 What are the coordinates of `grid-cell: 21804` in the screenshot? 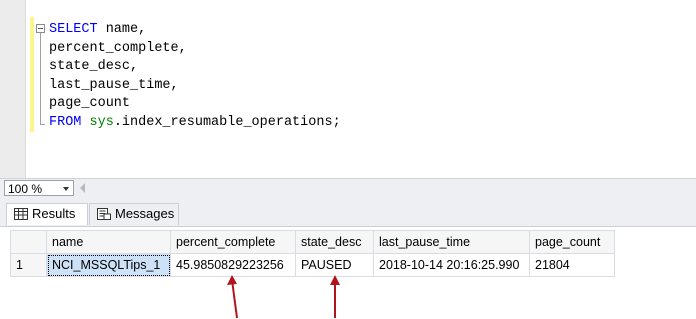 It's located at (572, 265).